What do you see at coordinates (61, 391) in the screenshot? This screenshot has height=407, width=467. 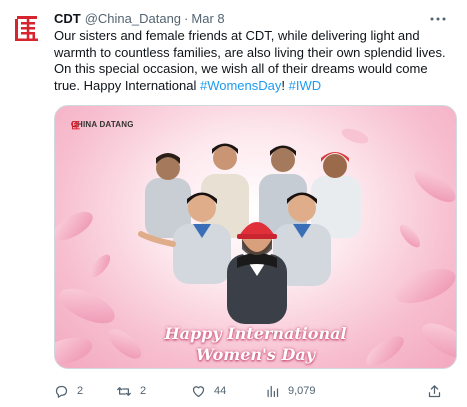 I see `reply-icon` at bounding box center [61, 391].